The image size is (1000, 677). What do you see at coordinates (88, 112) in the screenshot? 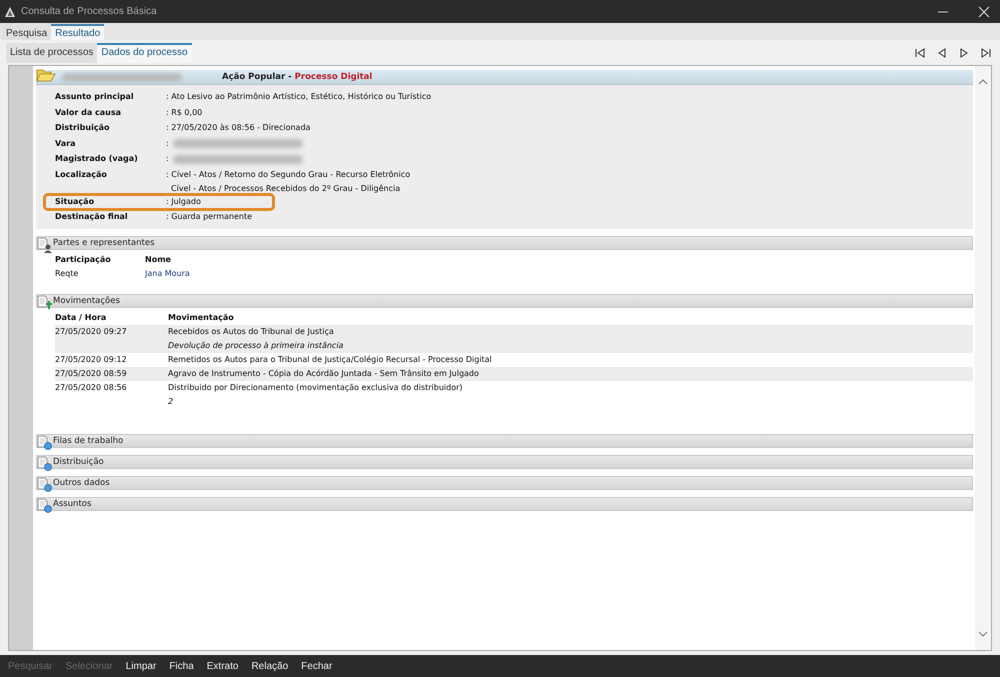
I see `field-label: Valor da causa` at bounding box center [88, 112].